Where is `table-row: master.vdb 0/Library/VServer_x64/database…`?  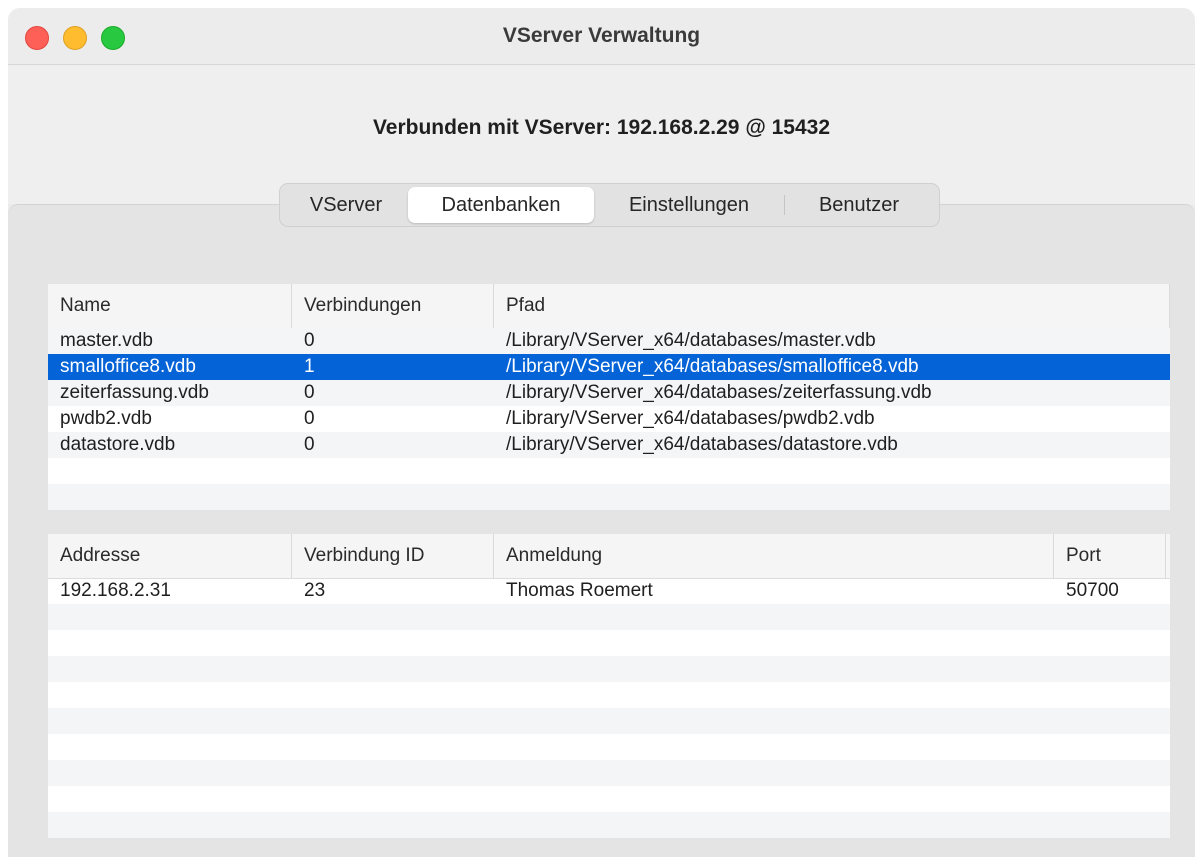 table-row: master.vdb 0/Library/VServer_x64/database… is located at coordinates (609, 341).